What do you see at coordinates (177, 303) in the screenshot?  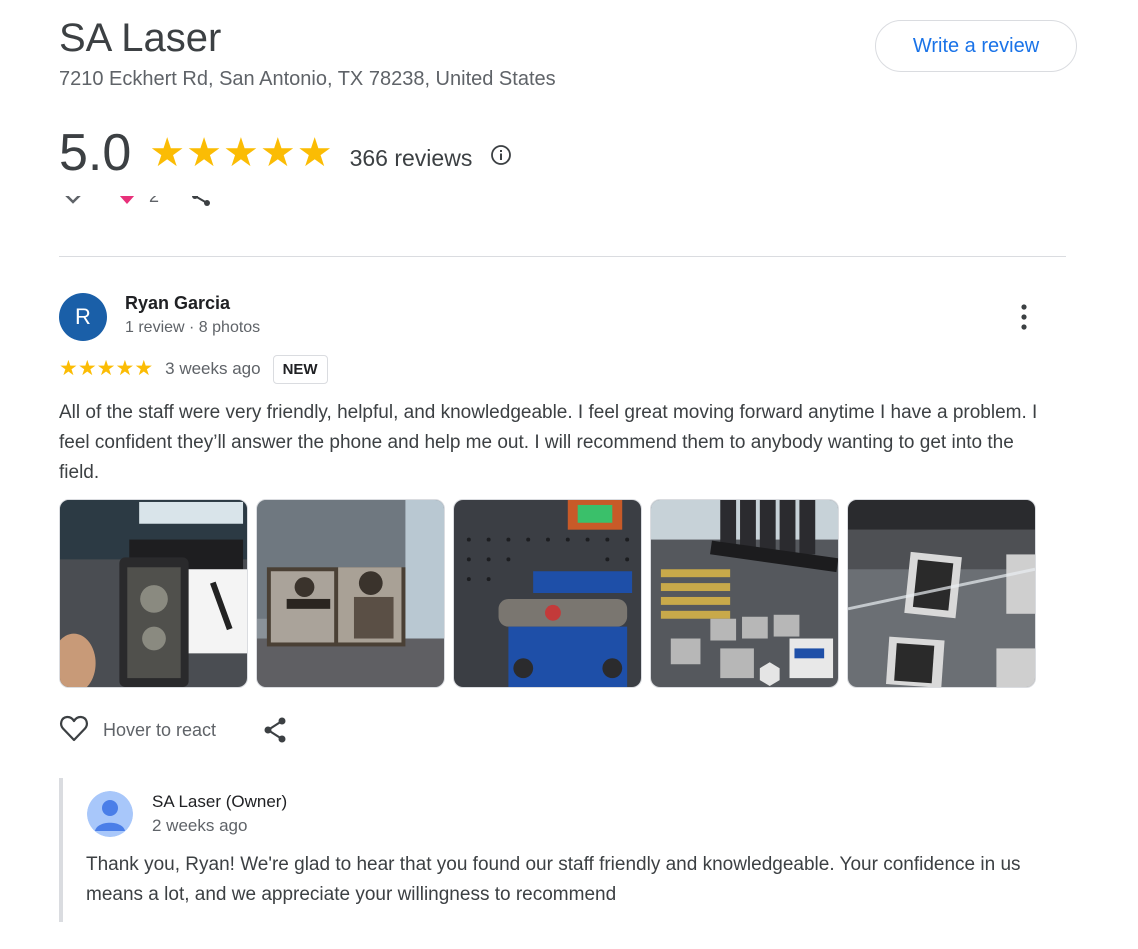 I see `reviewer-name: Ryan Garcia` at bounding box center [177, 303].